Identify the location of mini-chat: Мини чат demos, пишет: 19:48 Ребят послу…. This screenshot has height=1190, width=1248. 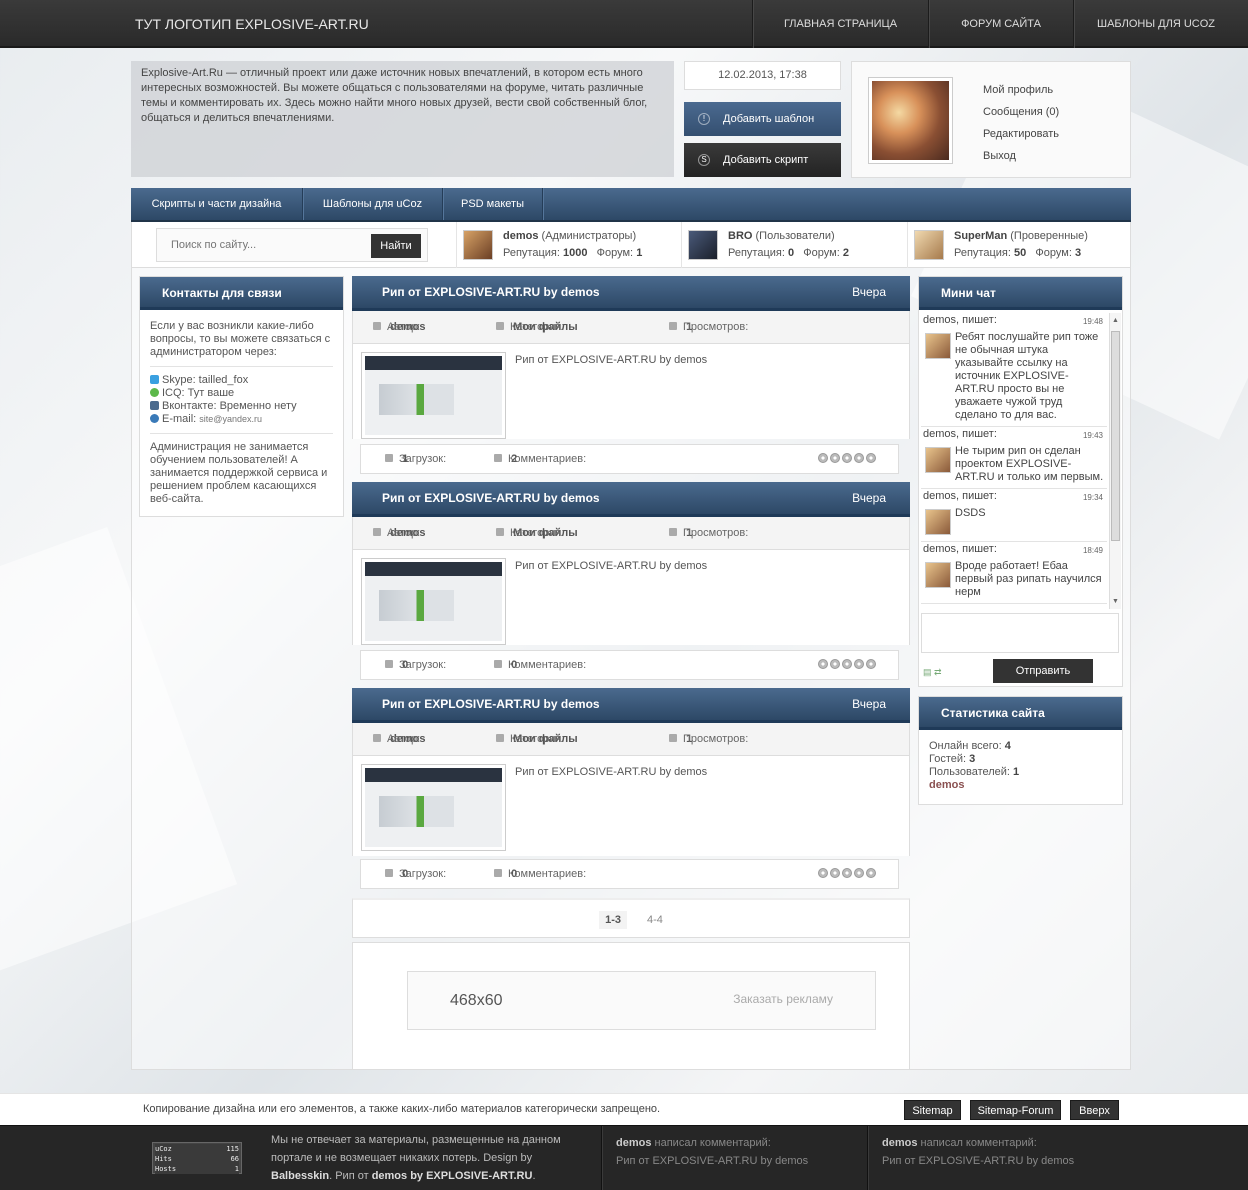
(1020, 481).